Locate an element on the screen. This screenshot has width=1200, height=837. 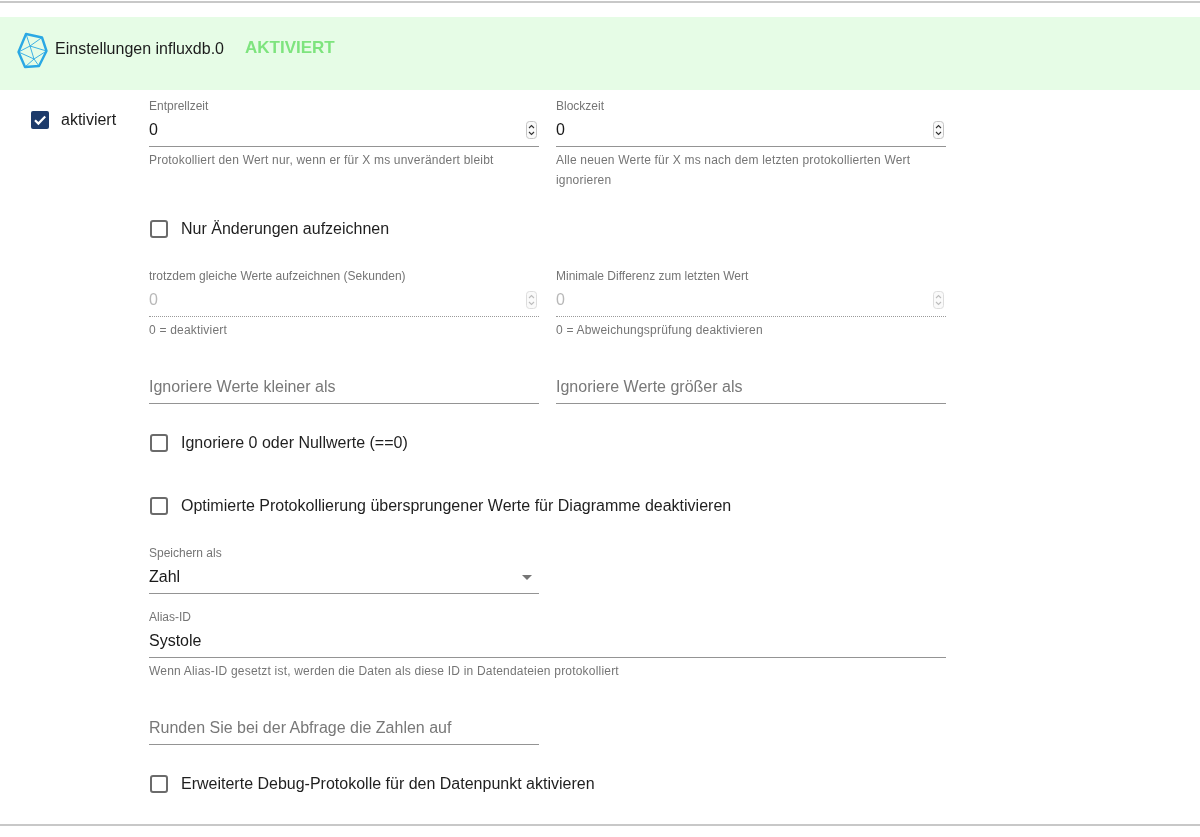
polyhedron-logo-icon is located at coordinates (32, 50).